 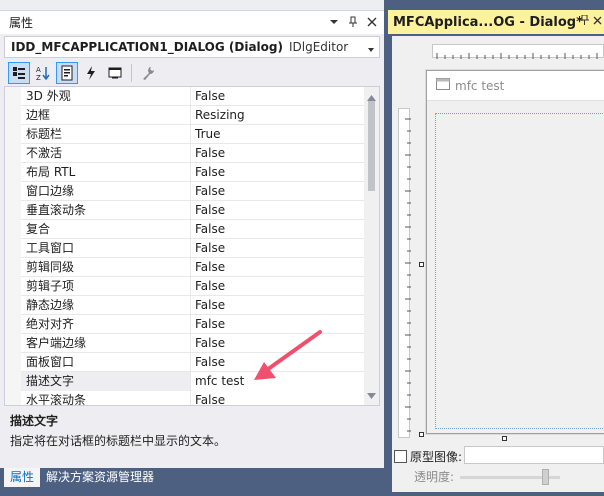 I want to click on property-row: 工具窗口 False, so click(x=185, y=248).